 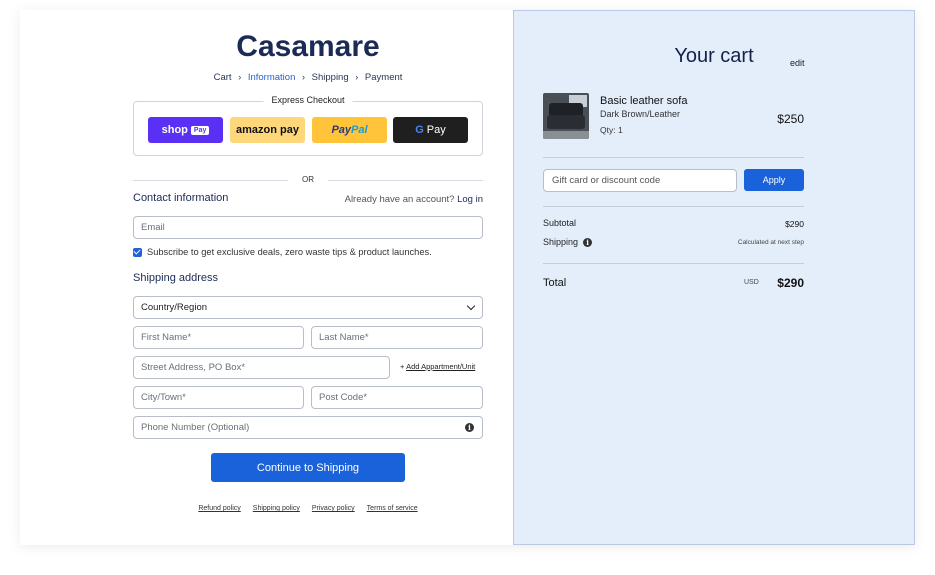 What do you see at coordinates (223, 77) in the screenshot?
I see `breadcrumb-cart: Cart` at bounding box center [223, 77].